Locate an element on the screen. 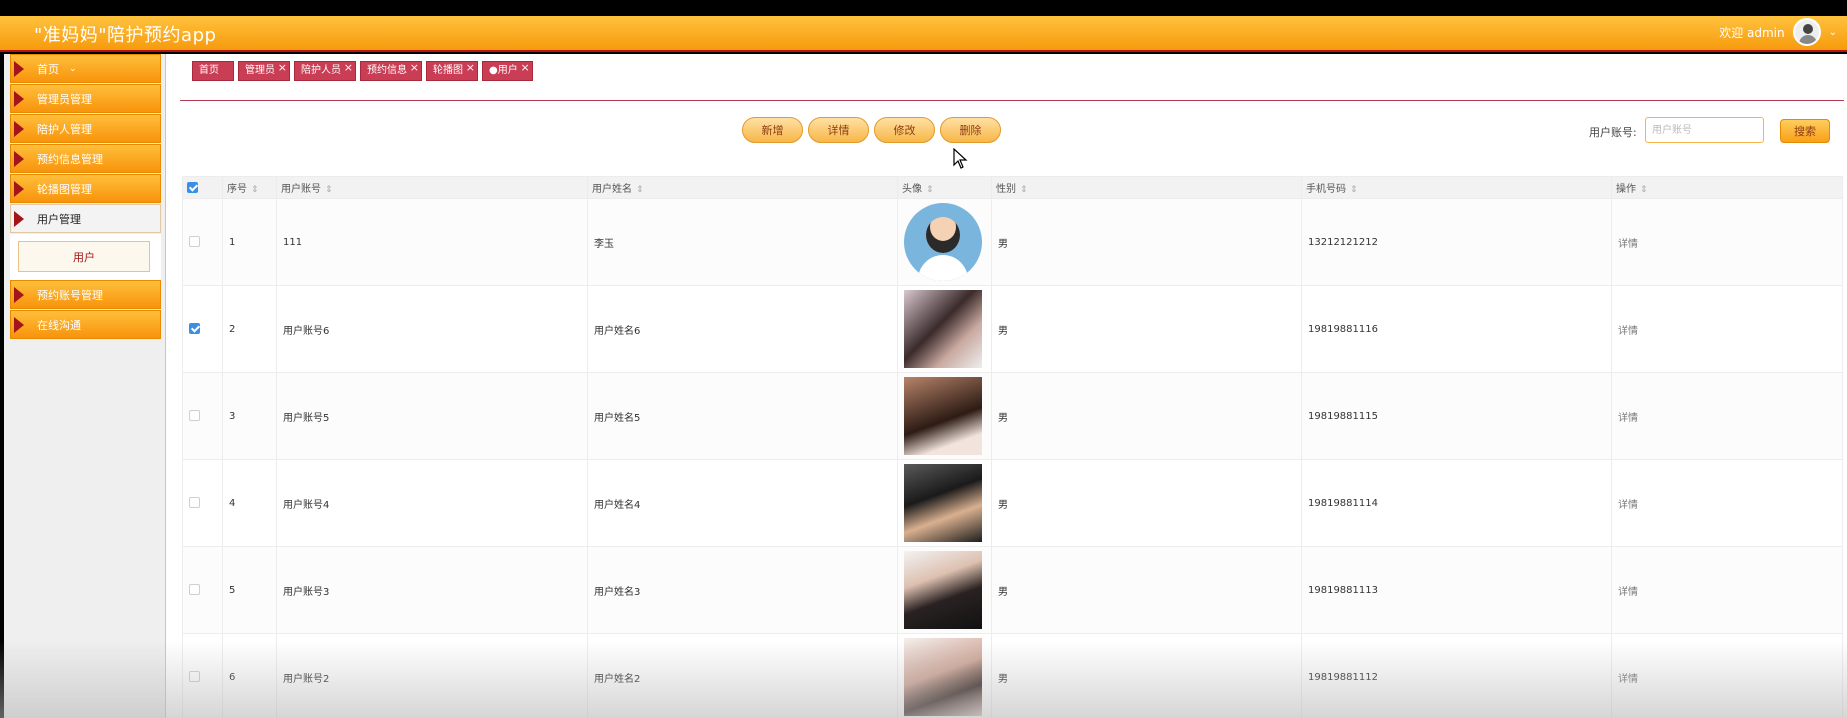 The height and width of the screenshot is (718, 1847). table-row: 2 用户账号6 用户姓名6 男 19819881116 详情 is located at coordinates (1012, 329).